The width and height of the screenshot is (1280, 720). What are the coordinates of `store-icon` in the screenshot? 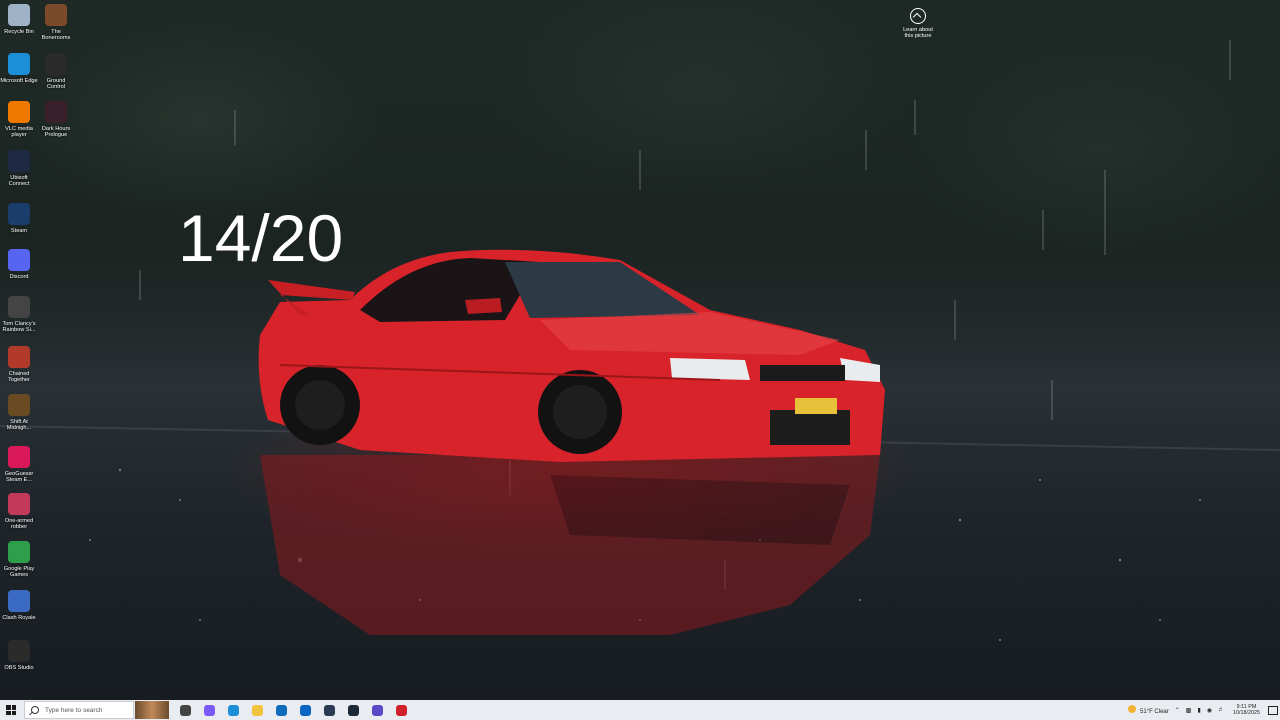 It's located at (281, 710).